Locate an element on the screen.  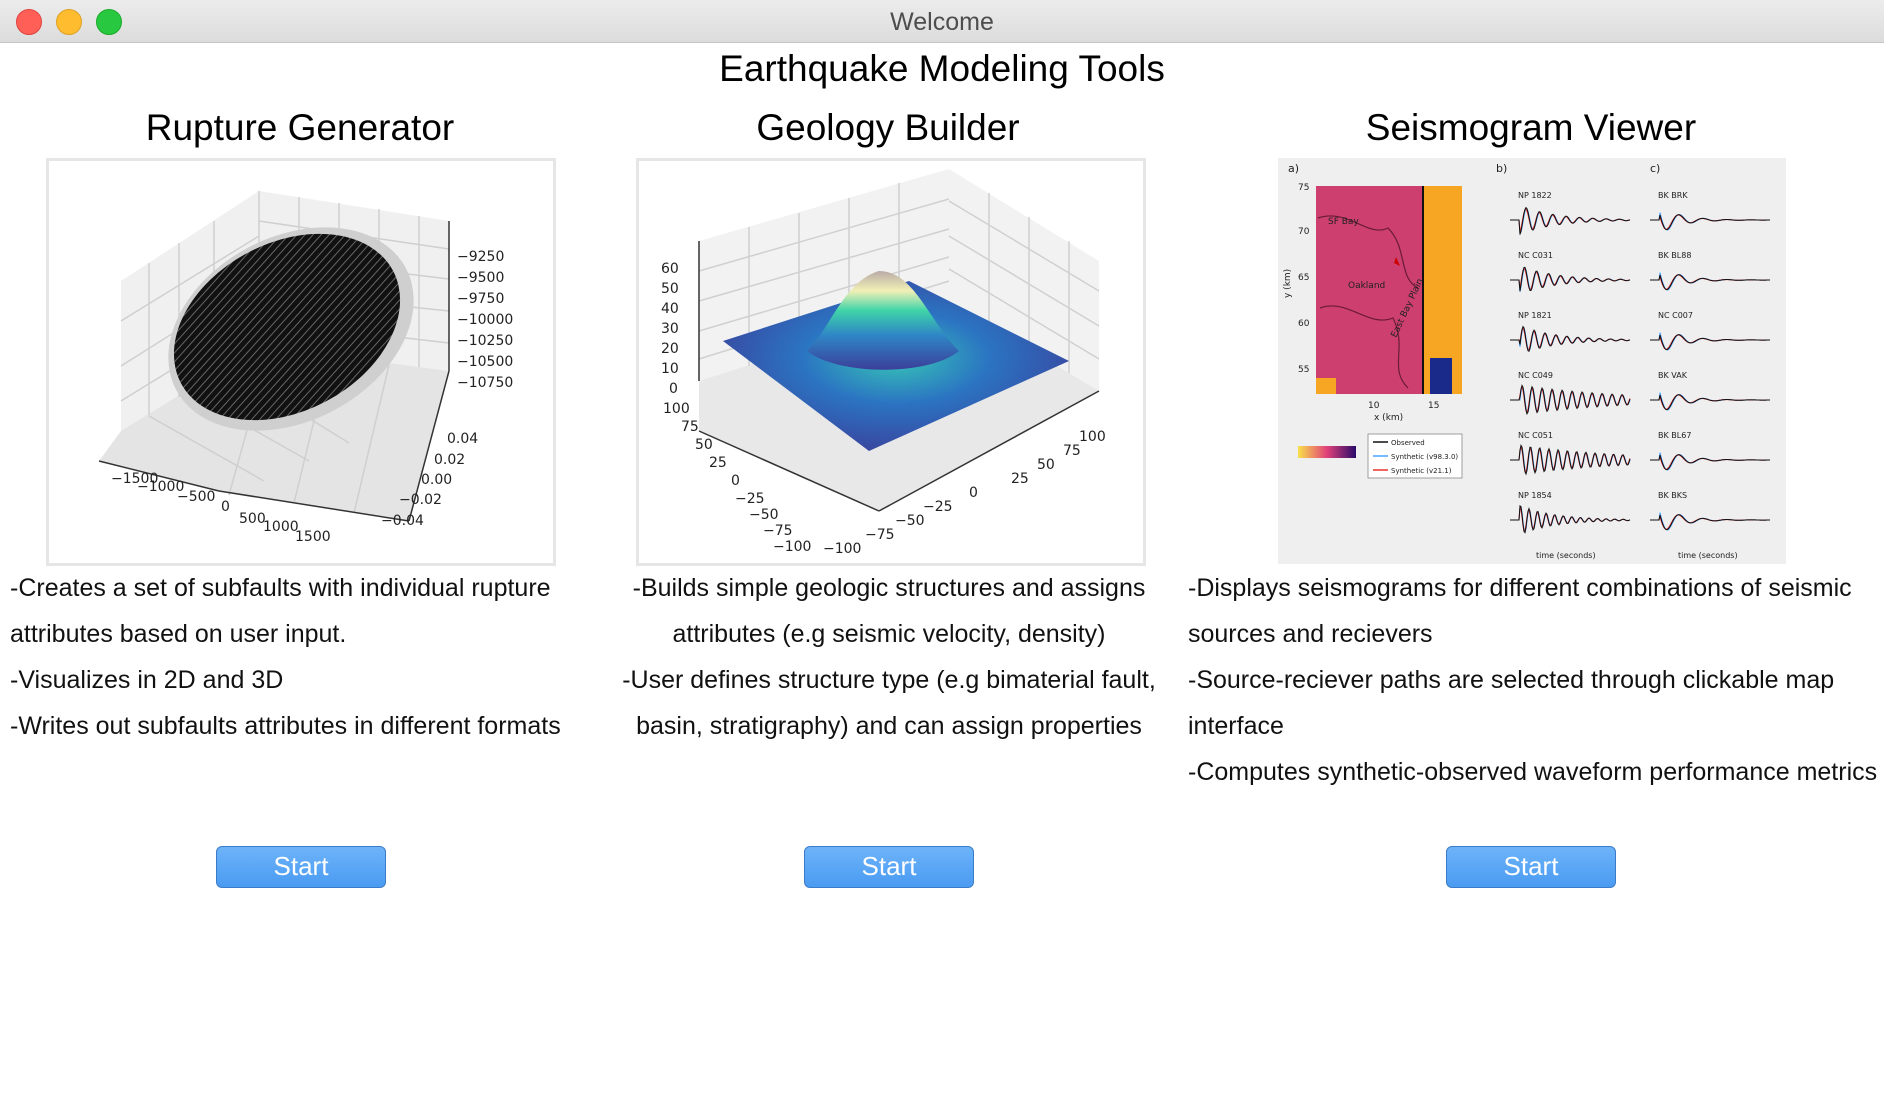
map-label: SF Bay is located at coordinates (1343, 222).